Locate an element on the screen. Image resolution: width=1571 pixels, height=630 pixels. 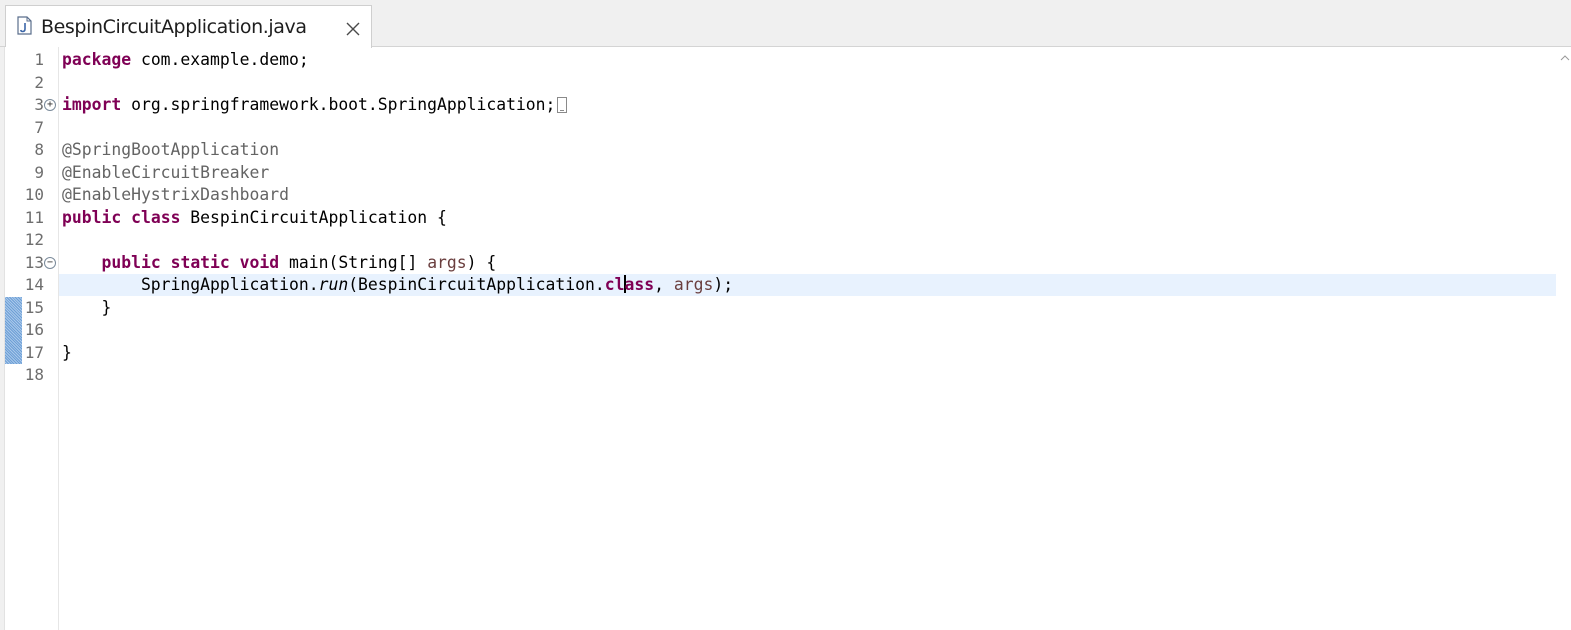
occurrence-marker is located at coordinates (13, 330).